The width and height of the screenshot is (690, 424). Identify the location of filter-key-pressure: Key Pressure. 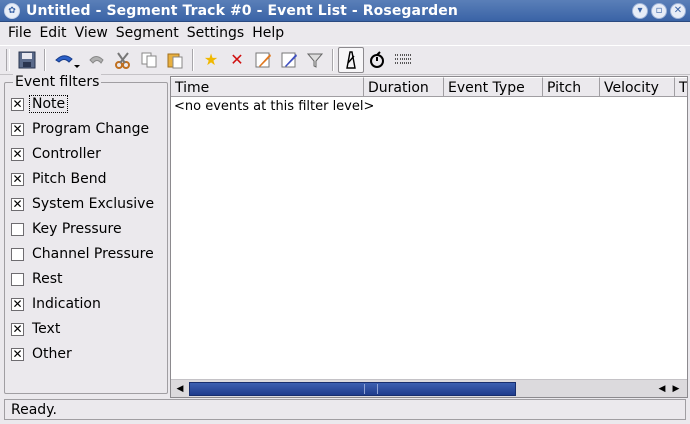
(66, 229).